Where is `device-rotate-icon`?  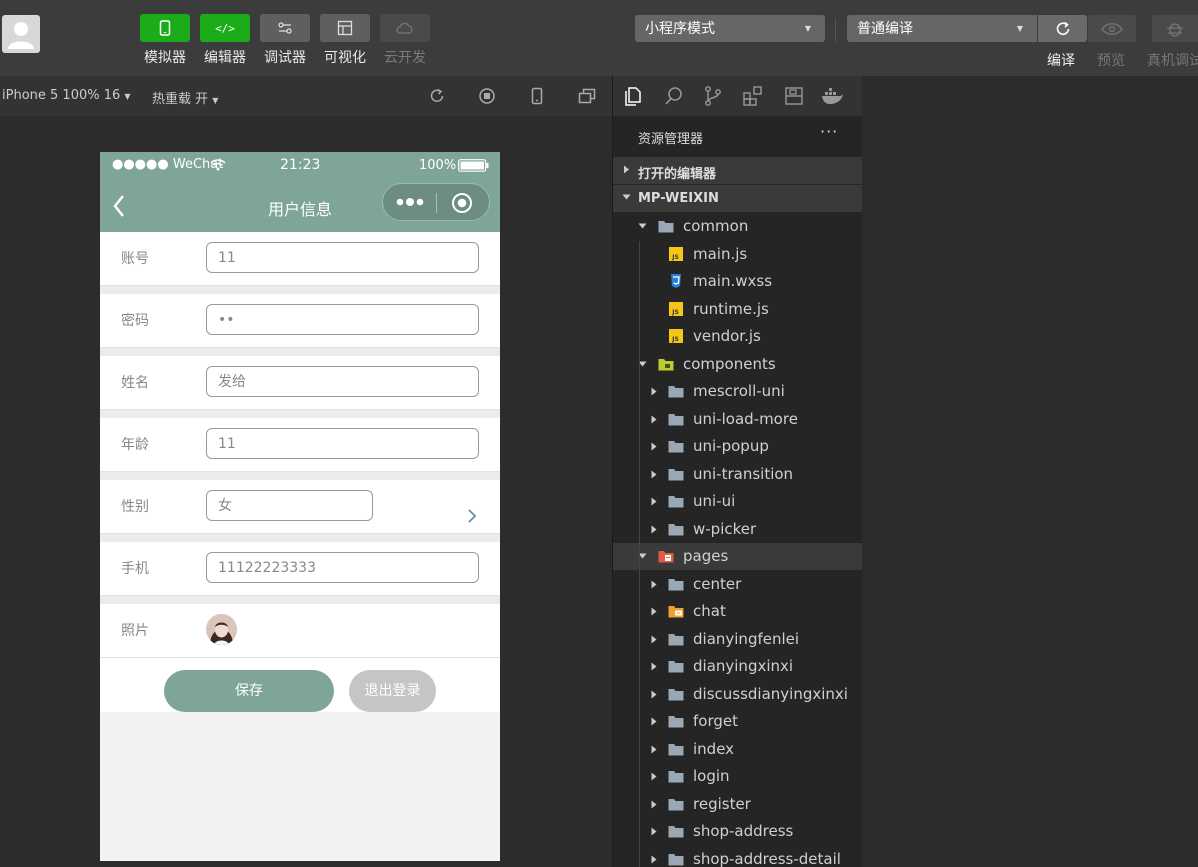 device-rotate-icon is located at coordinates (537, 96).